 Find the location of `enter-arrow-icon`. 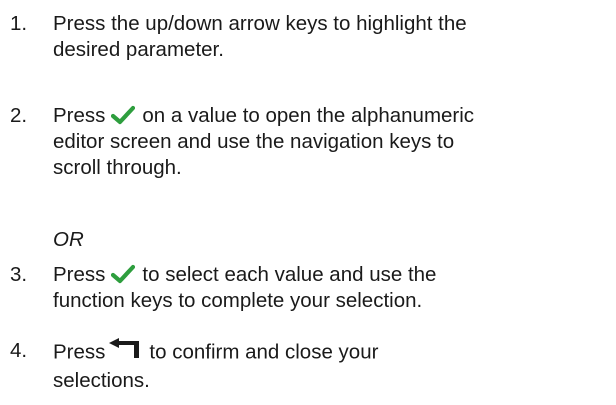

enter-arrow-icon is located at coordinates (124, 348).